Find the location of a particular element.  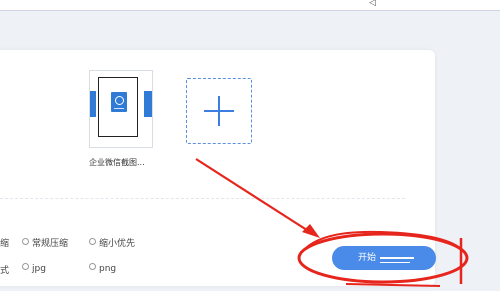

add-file-button is located at coordinates (219, 111).